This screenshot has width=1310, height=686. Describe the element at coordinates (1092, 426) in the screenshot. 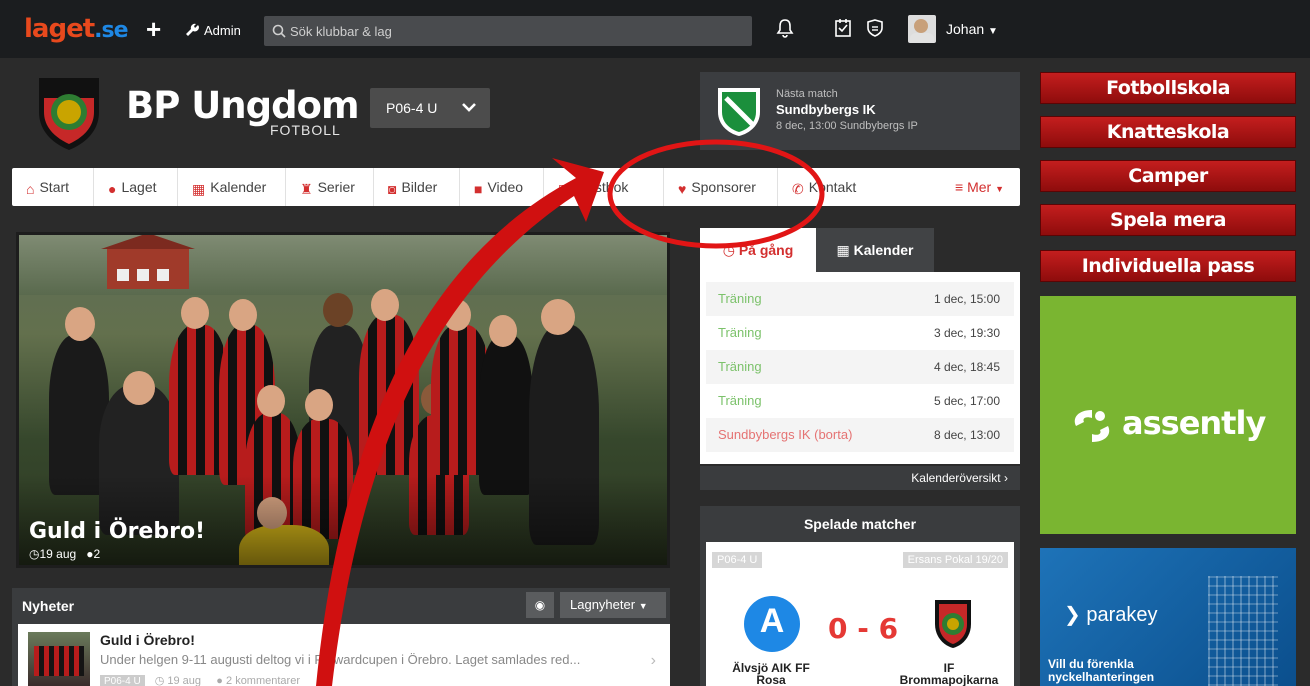

I see `assently-logo-icon` at that location.